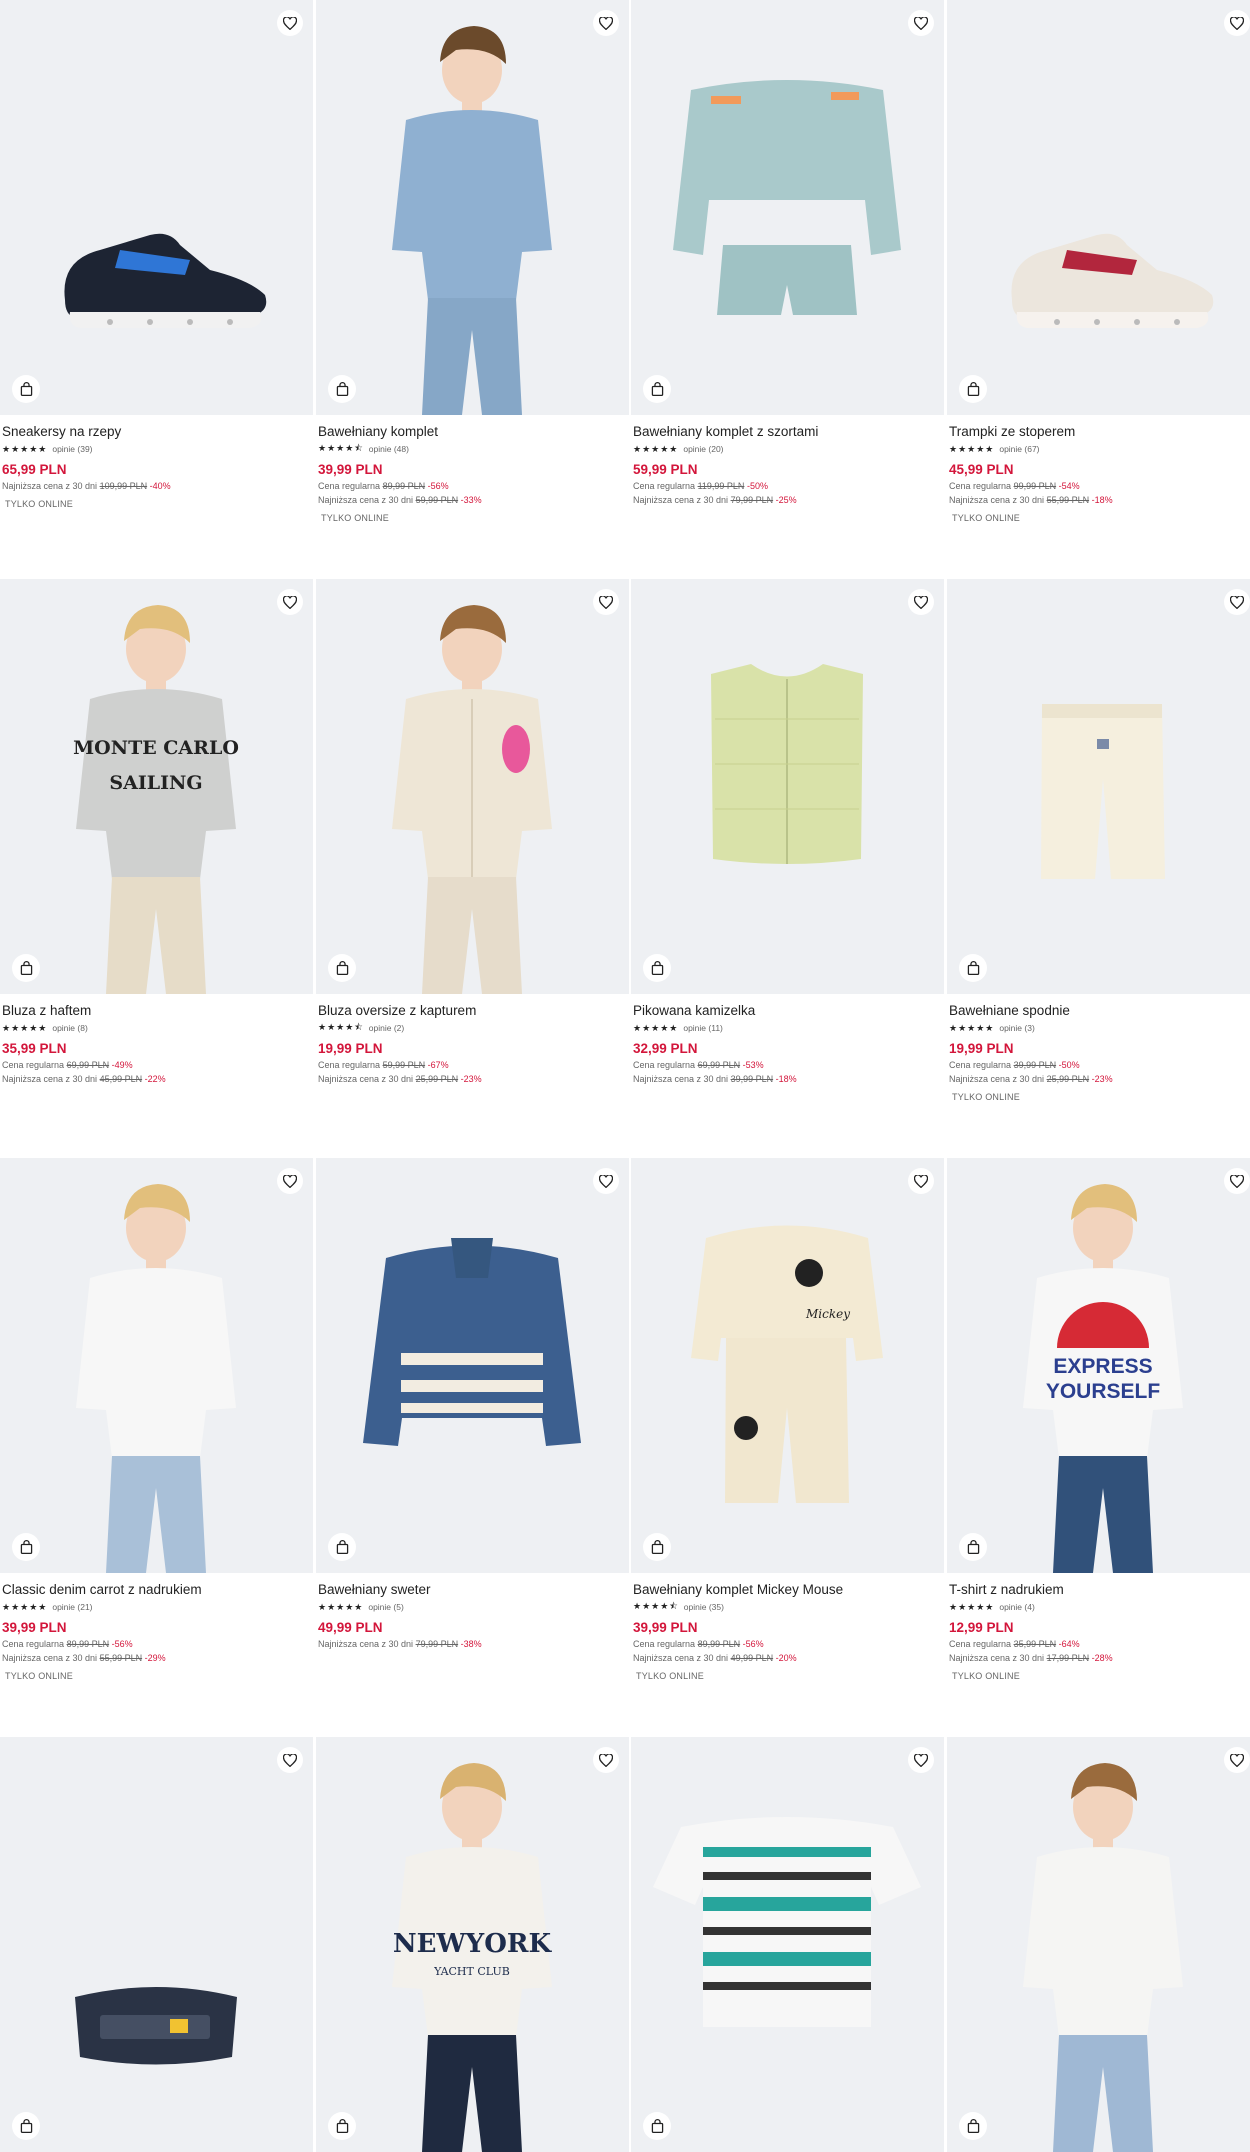 This screenshot has width=1250, height=2152. I want to click on product-title: Bawełniany sweter, so click(472, 1590).